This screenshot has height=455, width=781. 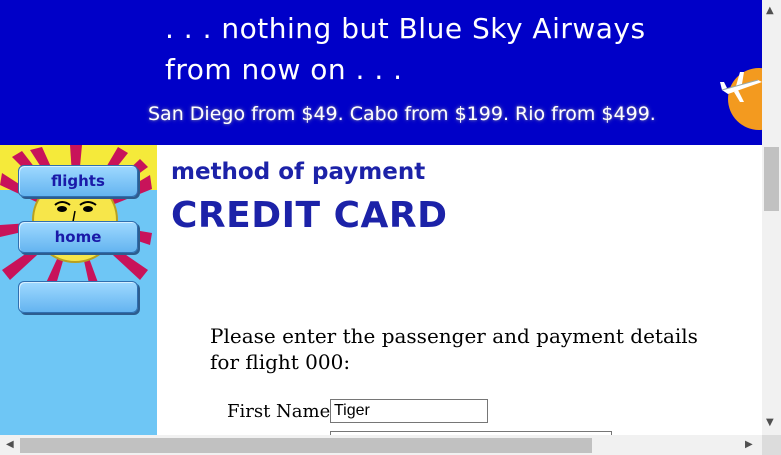 What do you see at coordinates (749, 445) in the screenshot?
I see `arrow-right-icon: ▶` at bounding box center [749, 445].